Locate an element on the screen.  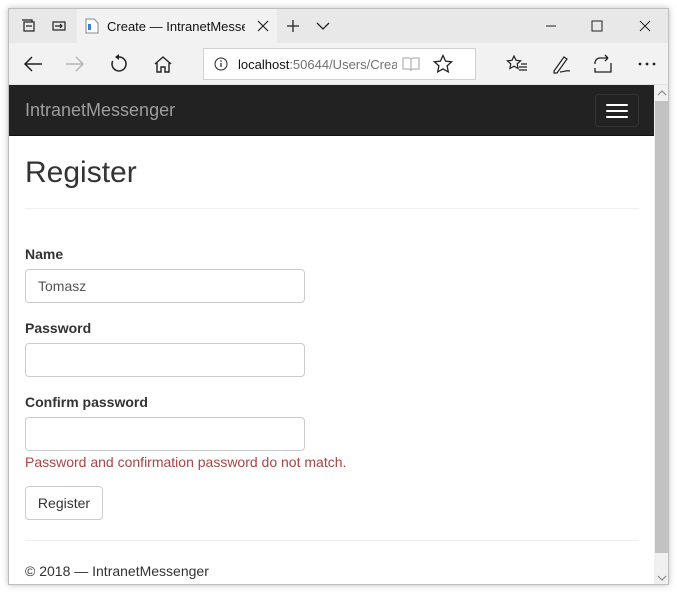
scroll-down-icon is located at coordinates (661, 577).